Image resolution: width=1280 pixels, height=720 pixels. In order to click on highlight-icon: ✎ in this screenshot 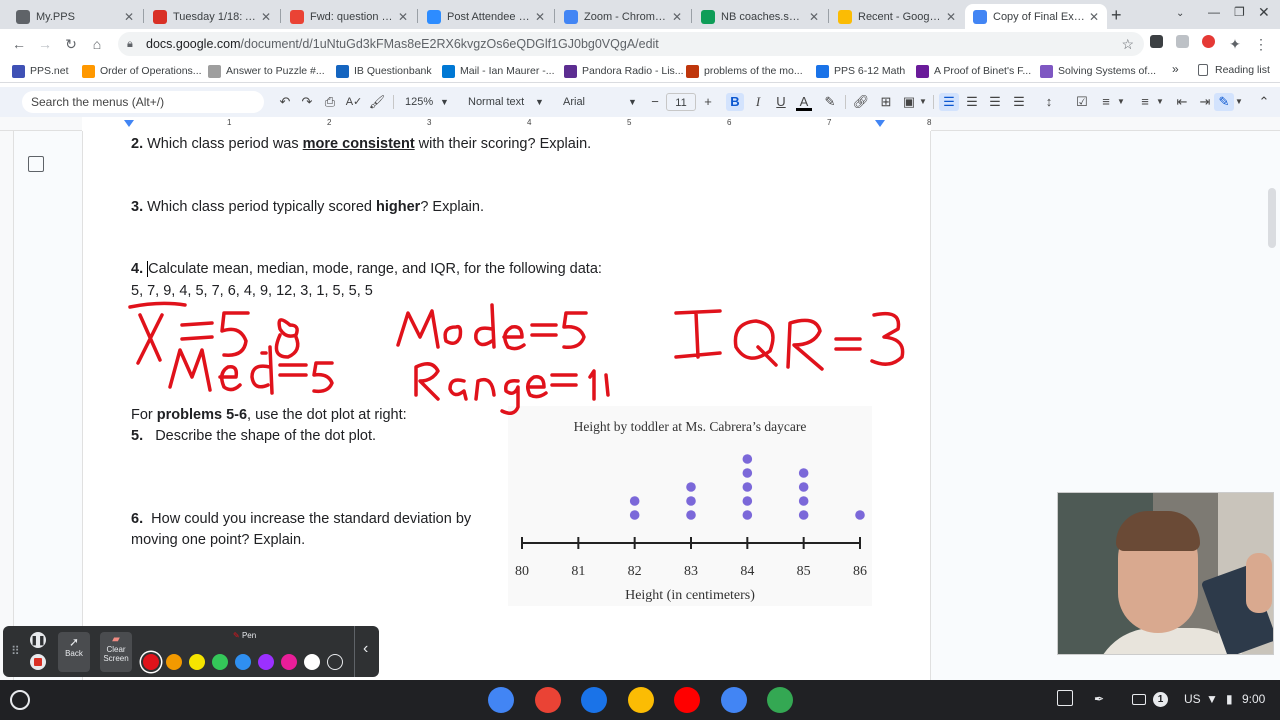, I will do `click(830, 102)`.